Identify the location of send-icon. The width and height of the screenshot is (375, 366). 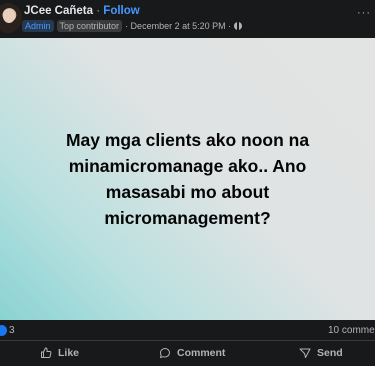
(305, 353).